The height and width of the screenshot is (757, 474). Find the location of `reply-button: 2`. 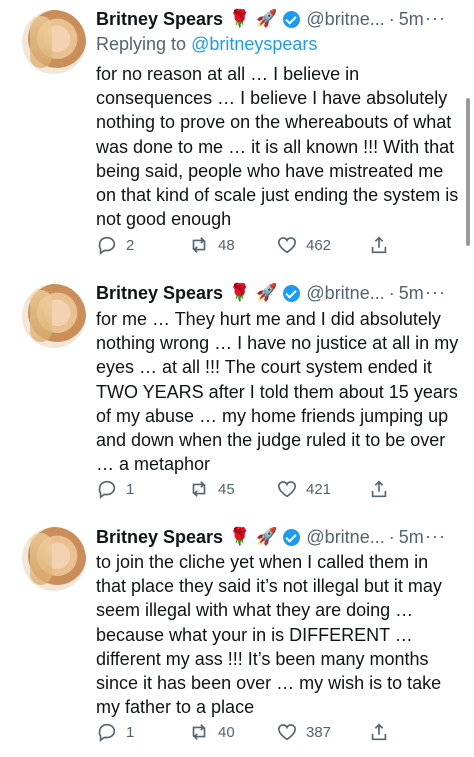

reply-button: 2 is located at coordinates (115, 245).